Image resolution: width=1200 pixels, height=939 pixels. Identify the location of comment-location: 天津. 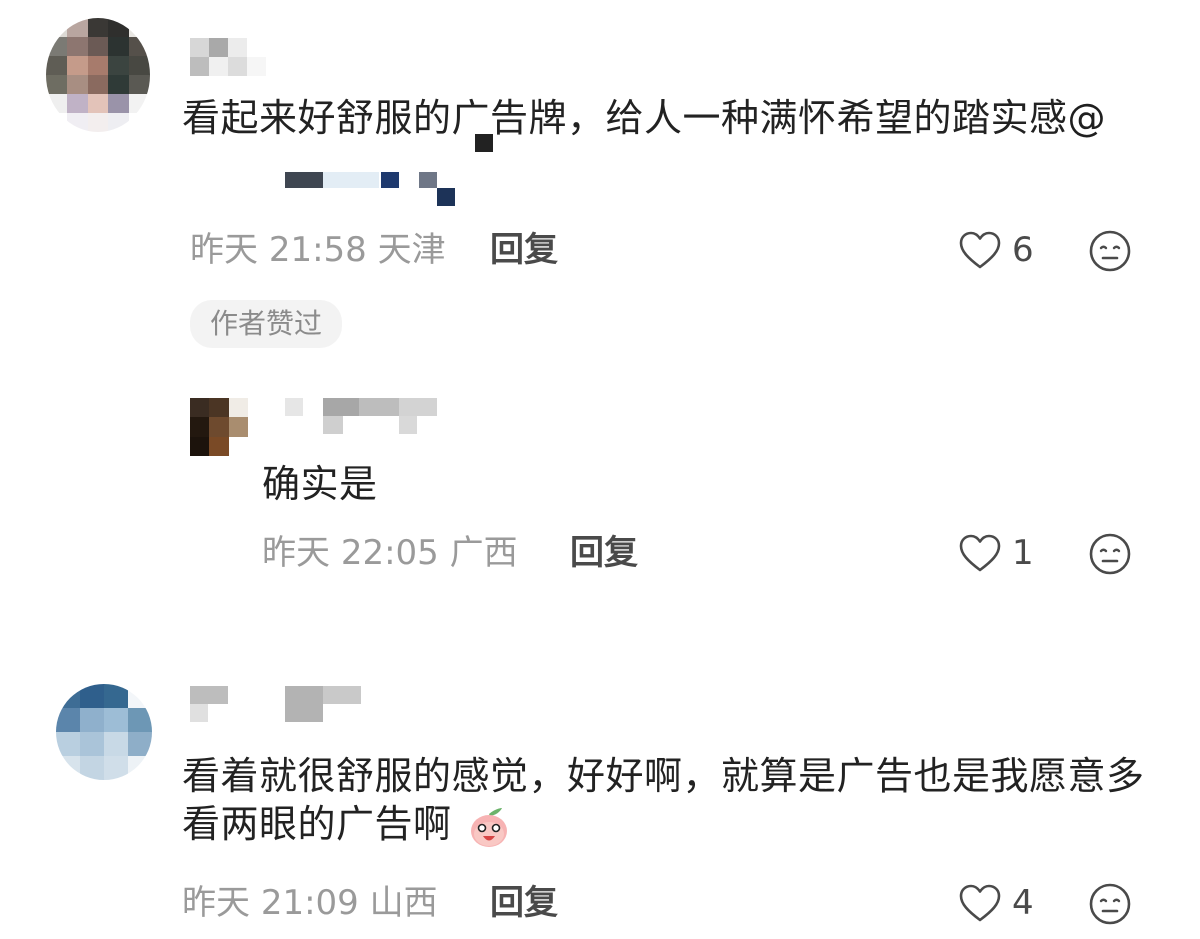
(411, 250).